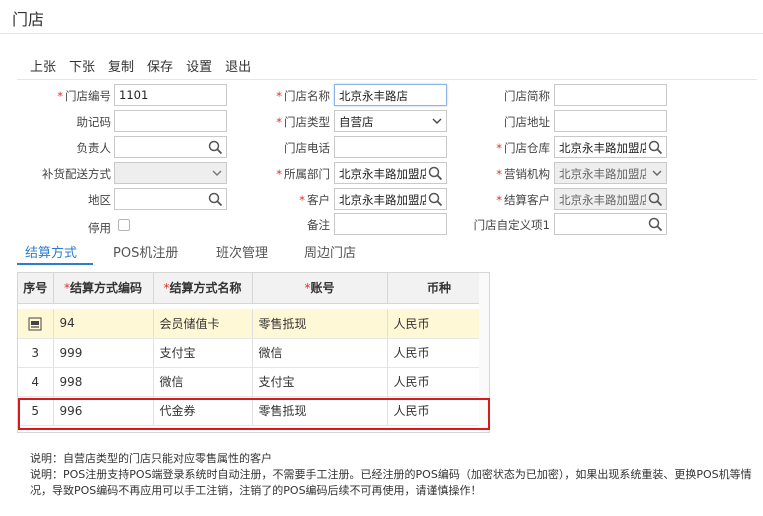 This screenshot has height=516, width=763. I want to click on row-action-cell, so click(36, 324).